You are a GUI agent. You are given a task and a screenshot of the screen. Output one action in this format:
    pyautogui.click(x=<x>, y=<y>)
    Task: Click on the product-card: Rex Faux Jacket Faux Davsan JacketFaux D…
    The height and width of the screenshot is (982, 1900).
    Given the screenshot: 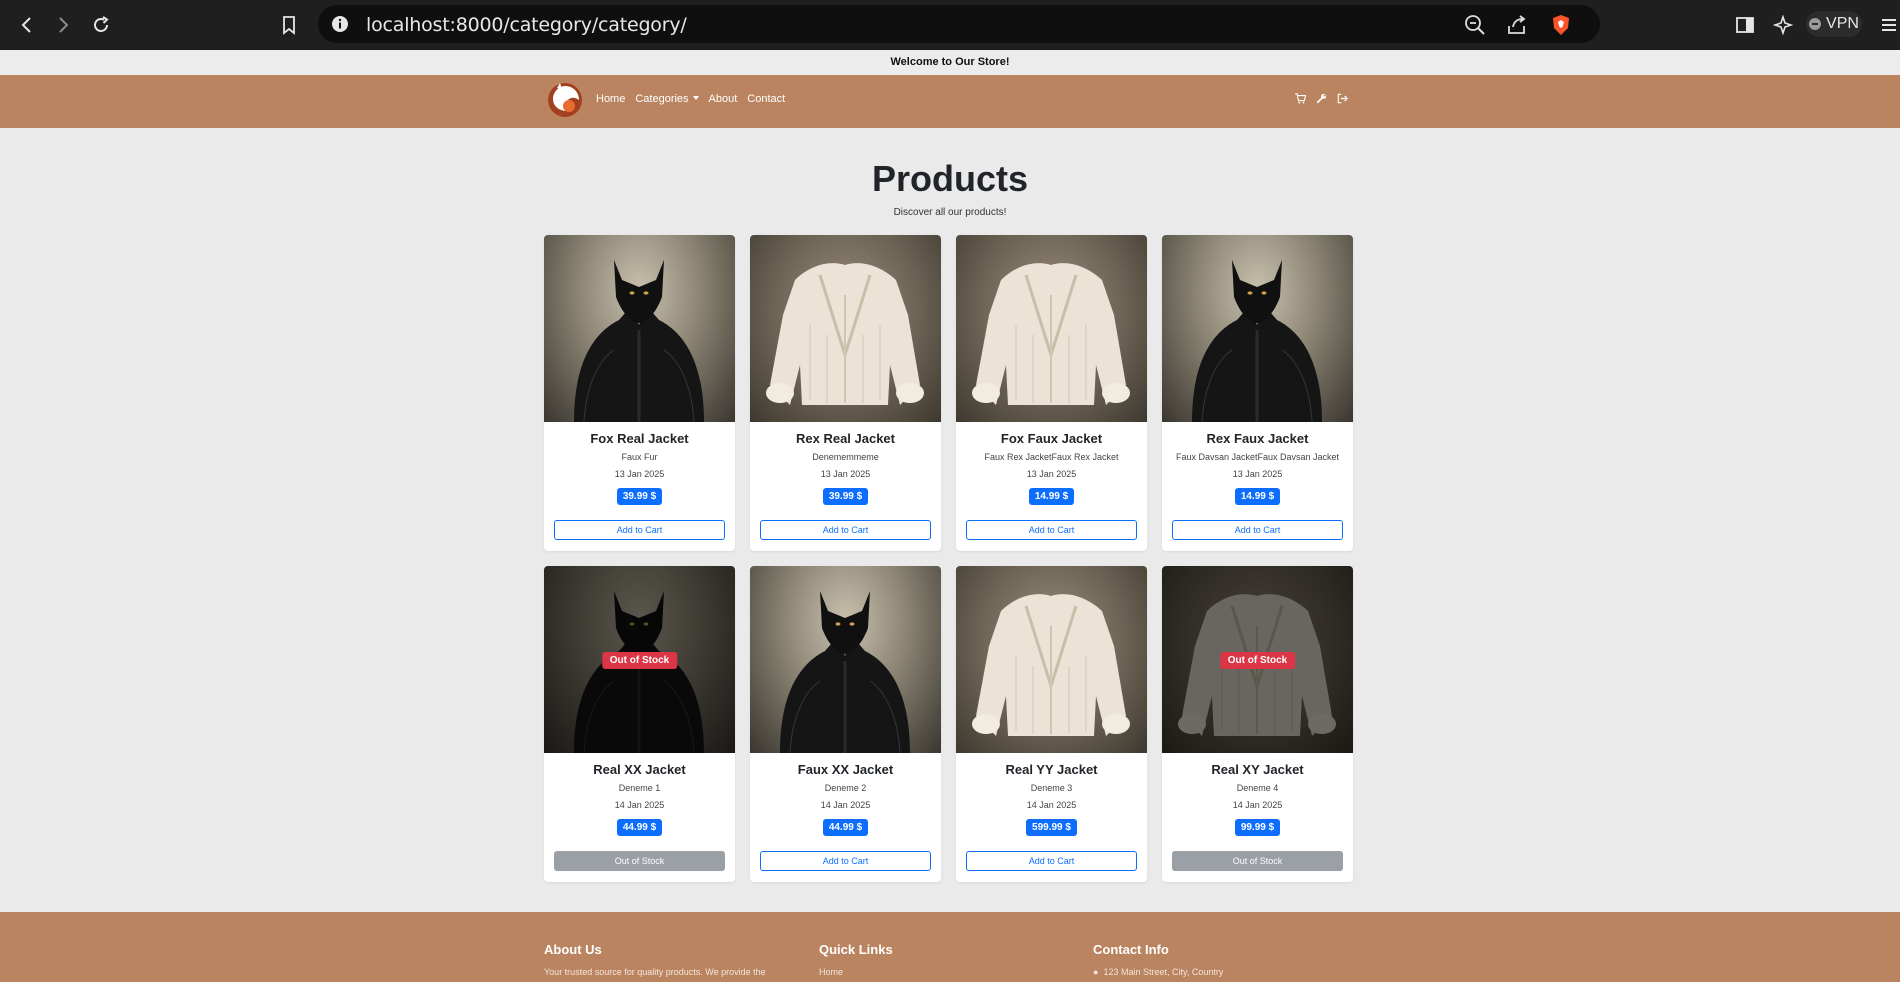 What is the action you would take?
    pyautogui.click(x=1257, y=393)
    